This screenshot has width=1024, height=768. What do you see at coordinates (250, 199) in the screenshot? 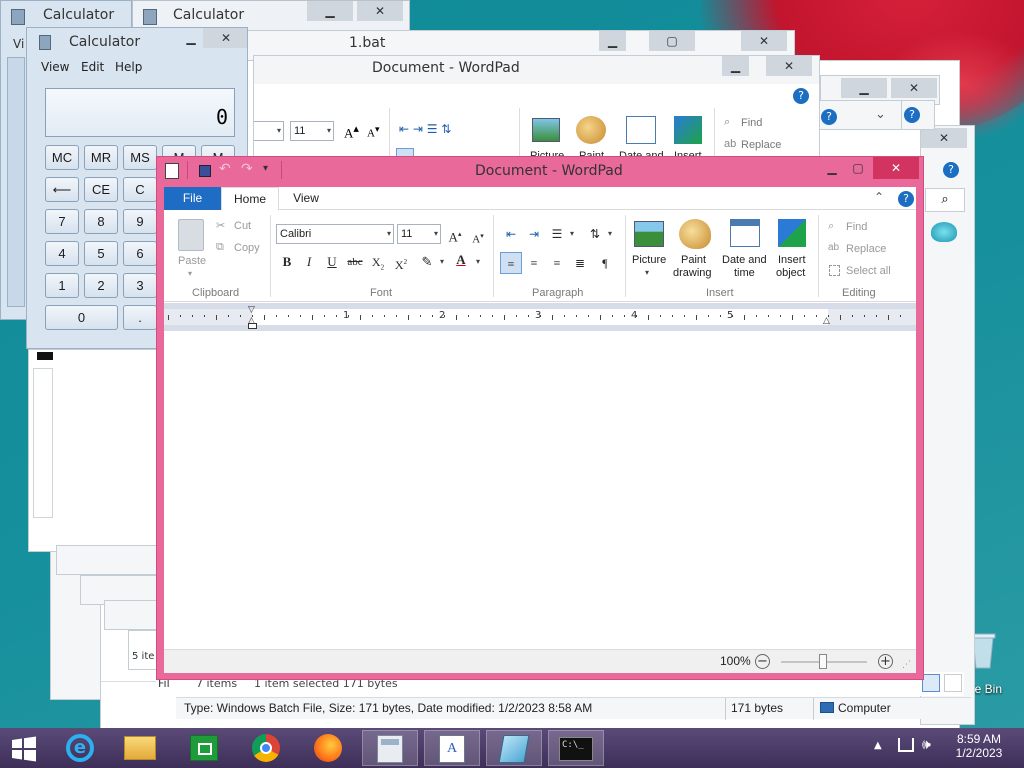
I see `tab-home: Home` at bounding box center [250, 199].